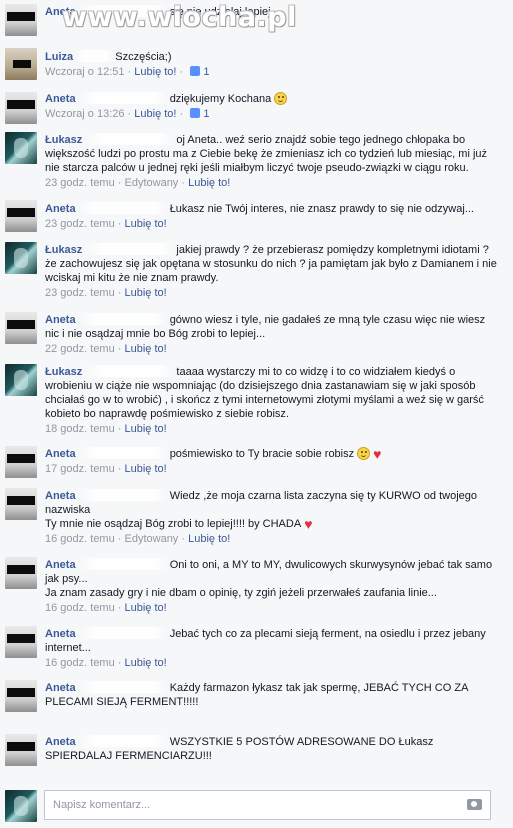  I want to click on comment-meta: 16 godz. temu · Edytowany · Lubię to!, so click(138, 539).